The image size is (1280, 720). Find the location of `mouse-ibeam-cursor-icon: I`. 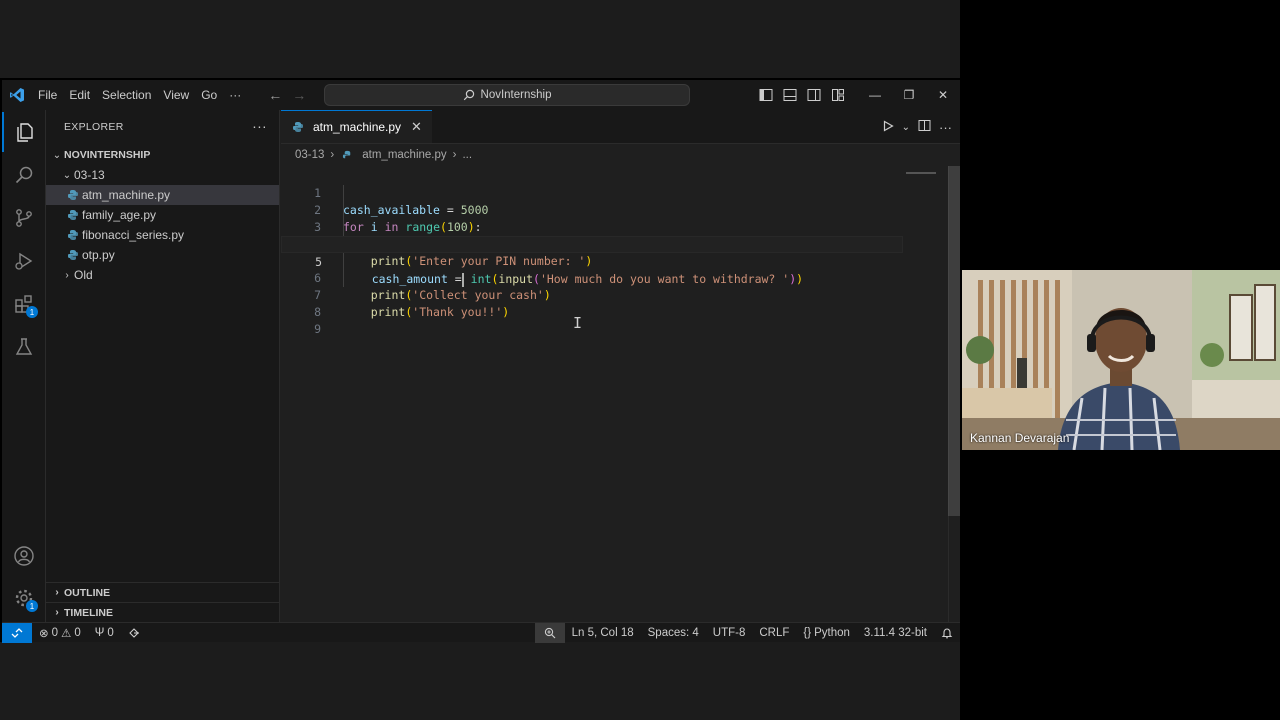

mouse-ibeam-cursor-icon: I is located at coordinates (578, 323).